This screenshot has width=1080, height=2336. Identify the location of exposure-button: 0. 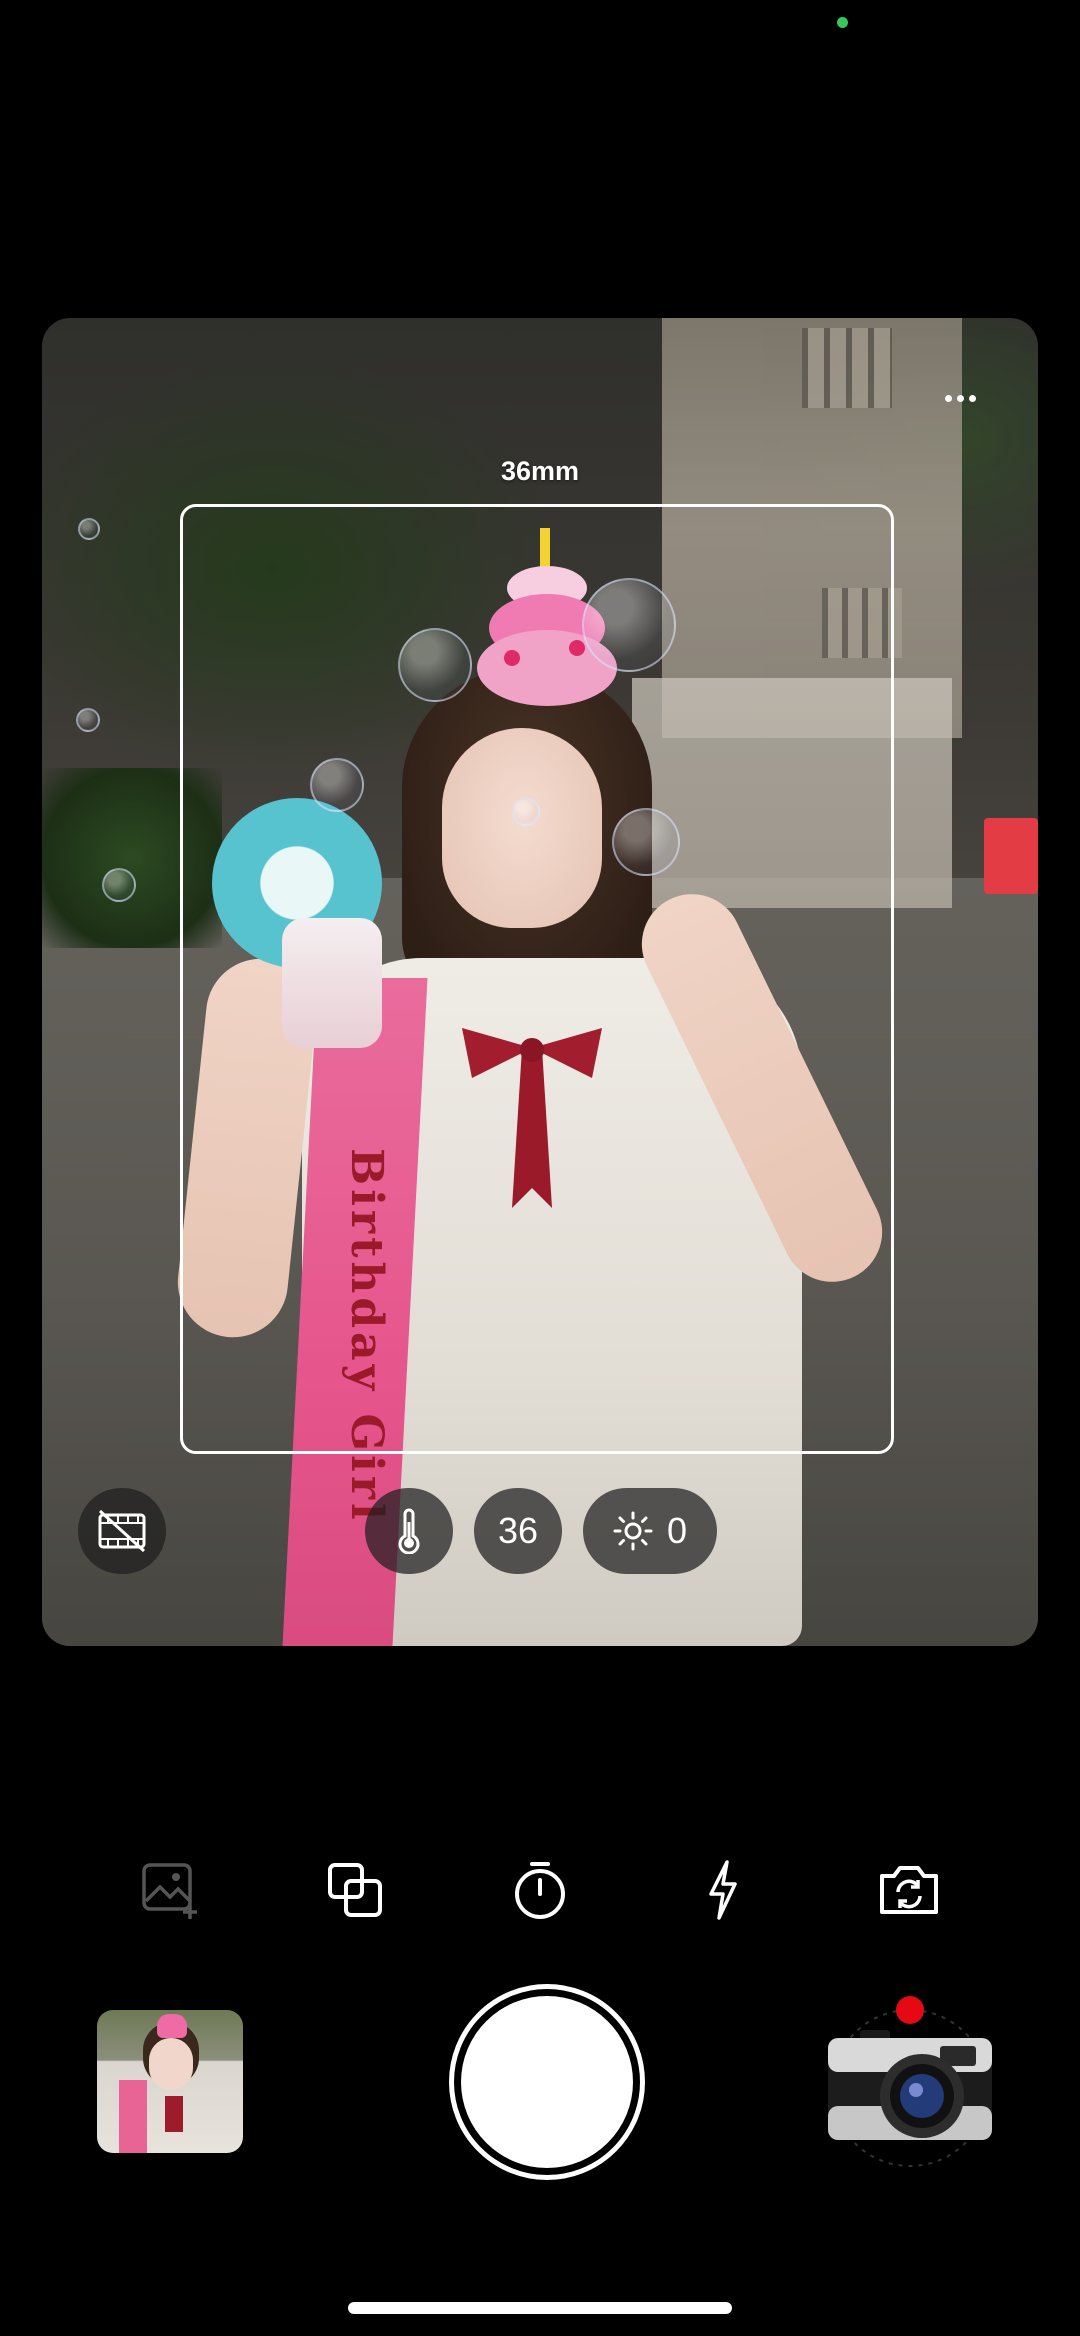
(650, 1531).